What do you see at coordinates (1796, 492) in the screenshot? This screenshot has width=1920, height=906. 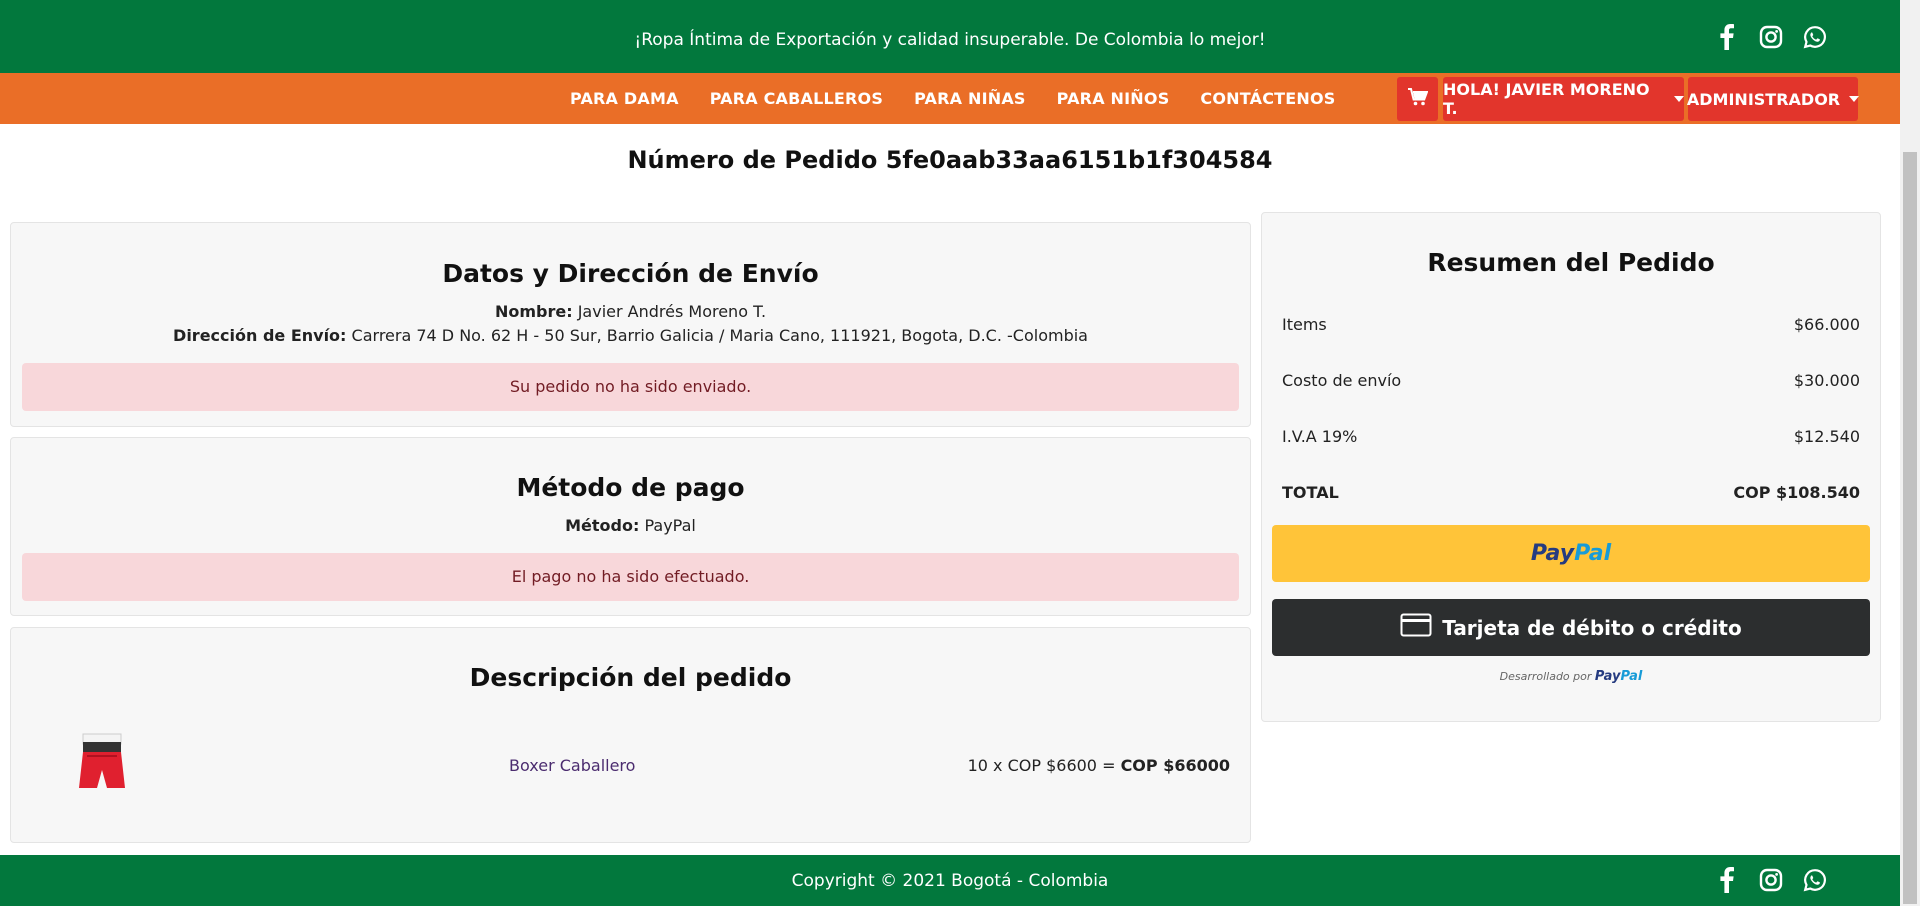 I see `summary-value: COP $108.540` at bounding box center [1796, 492].